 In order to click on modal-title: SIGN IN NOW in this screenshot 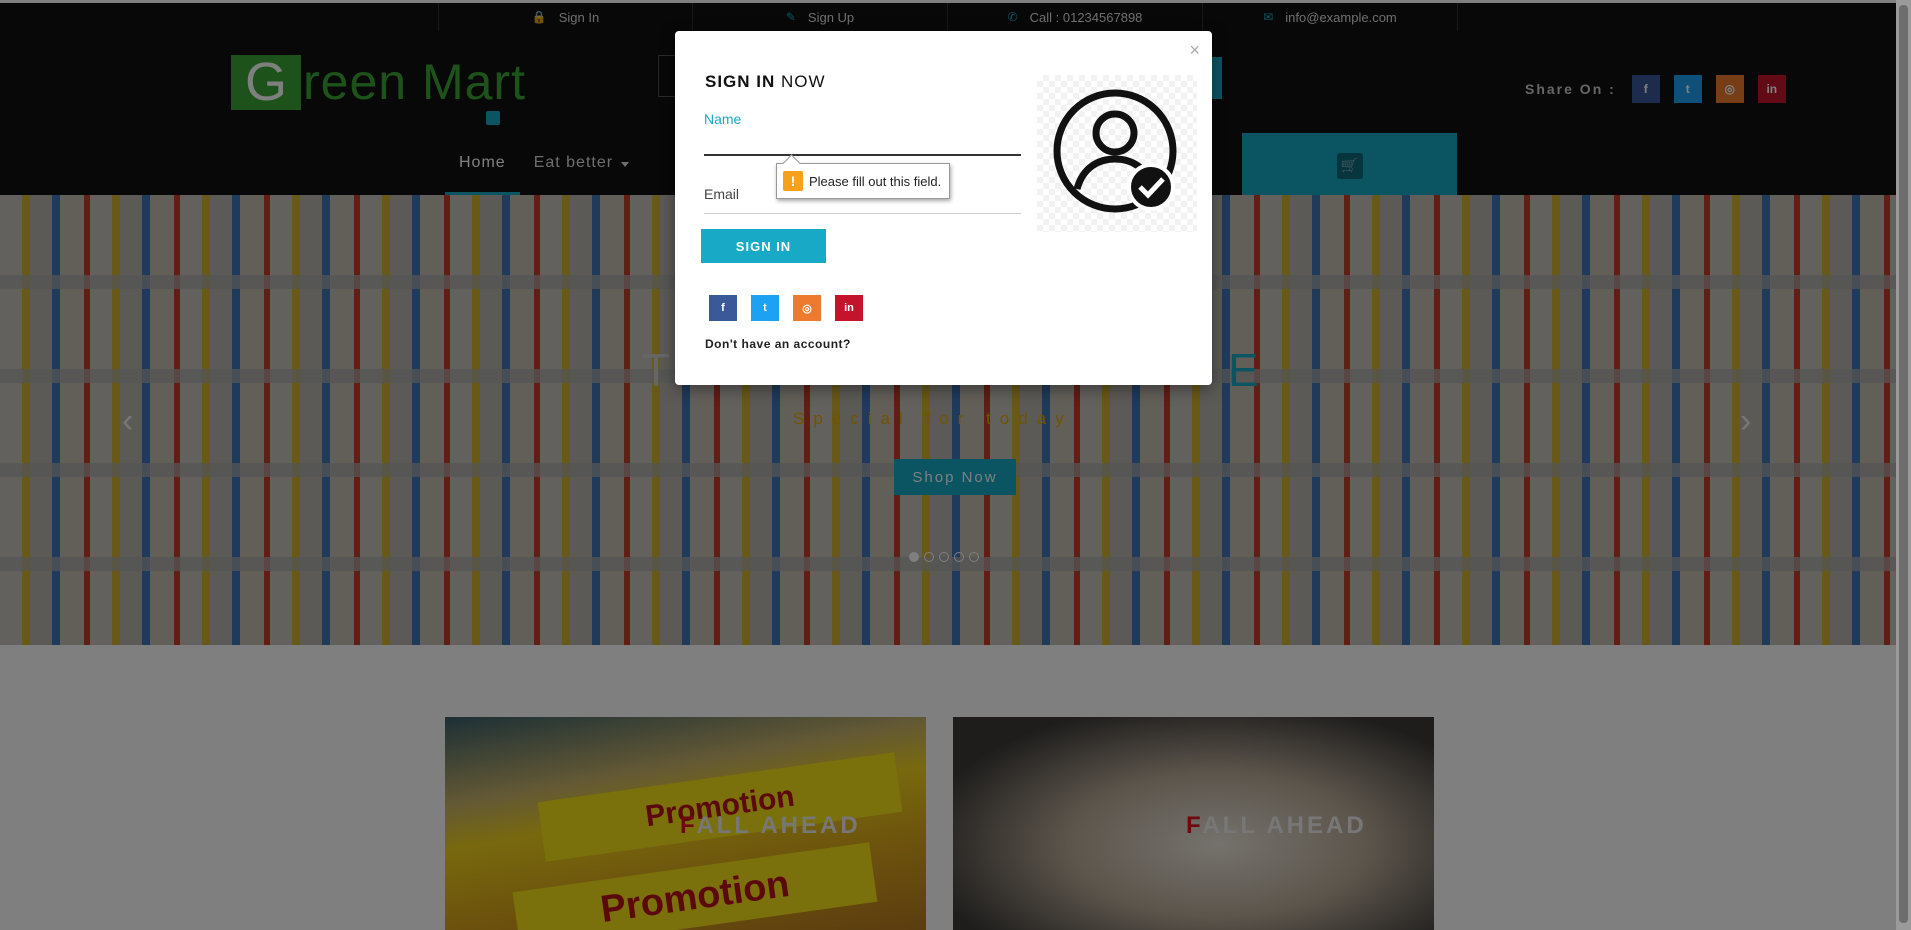, I will do `click(765, 82)`.